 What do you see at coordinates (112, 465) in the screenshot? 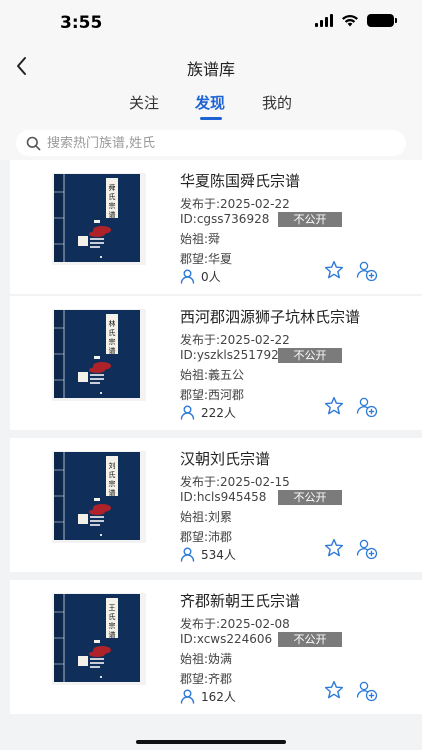
I see `svg-text: 刘` at bounding box center [112, 465].